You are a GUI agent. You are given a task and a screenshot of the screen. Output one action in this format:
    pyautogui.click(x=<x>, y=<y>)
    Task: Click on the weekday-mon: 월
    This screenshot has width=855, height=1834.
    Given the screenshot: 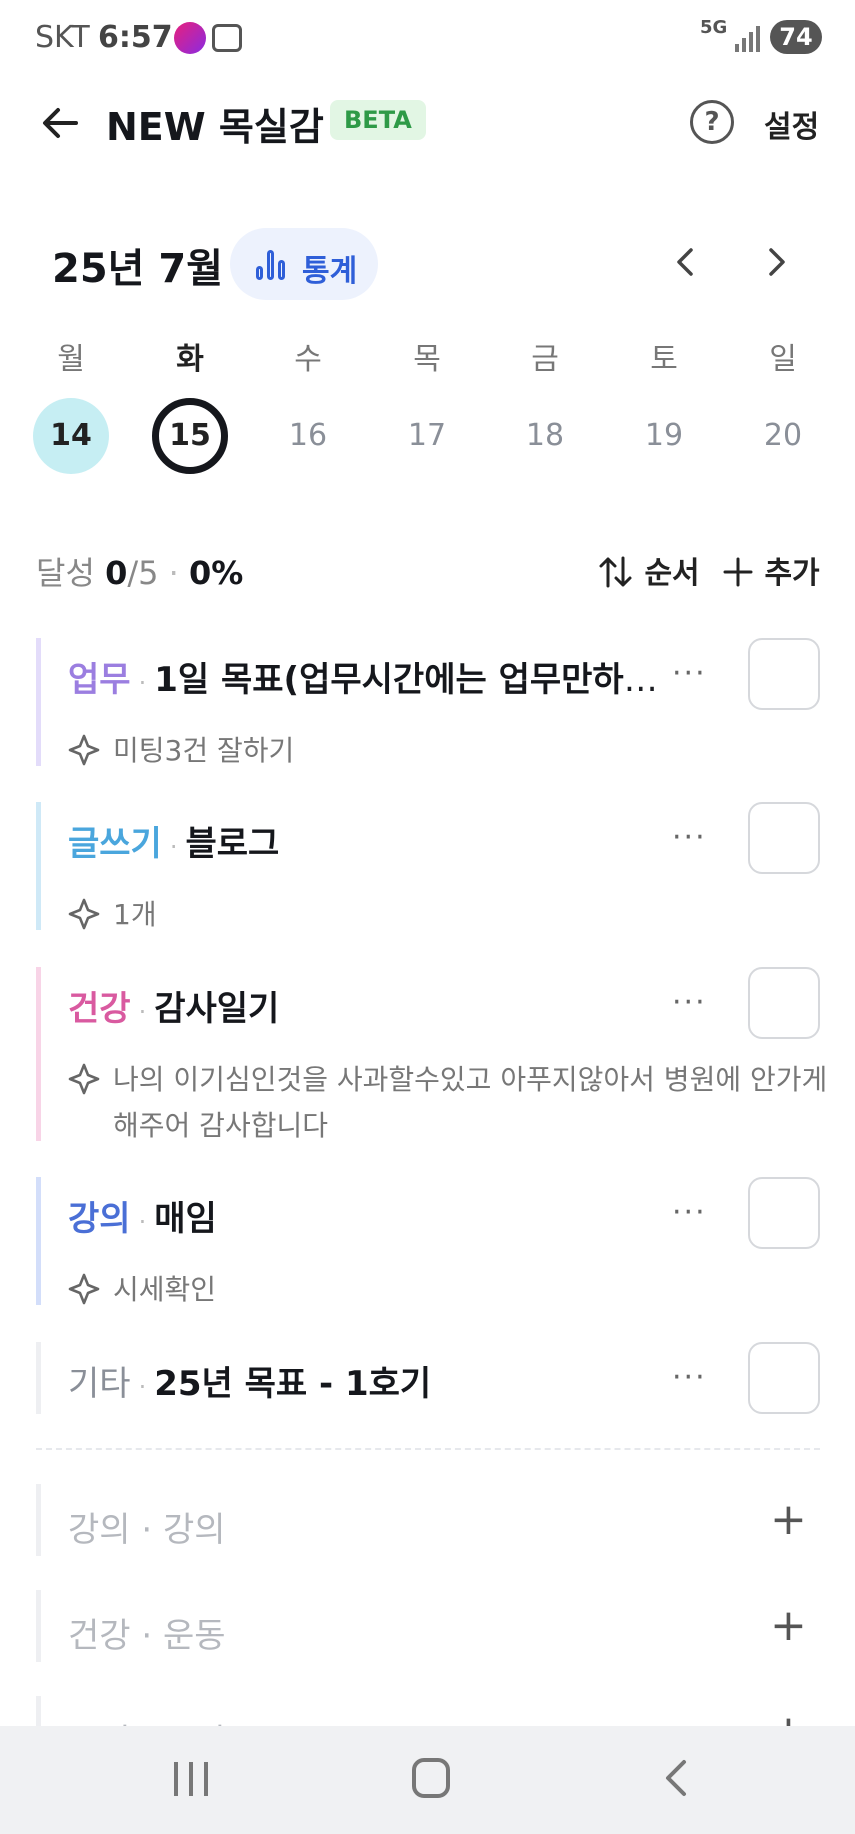 What is the action you would take?
    pyautogui.click(x=71, y=359)
    